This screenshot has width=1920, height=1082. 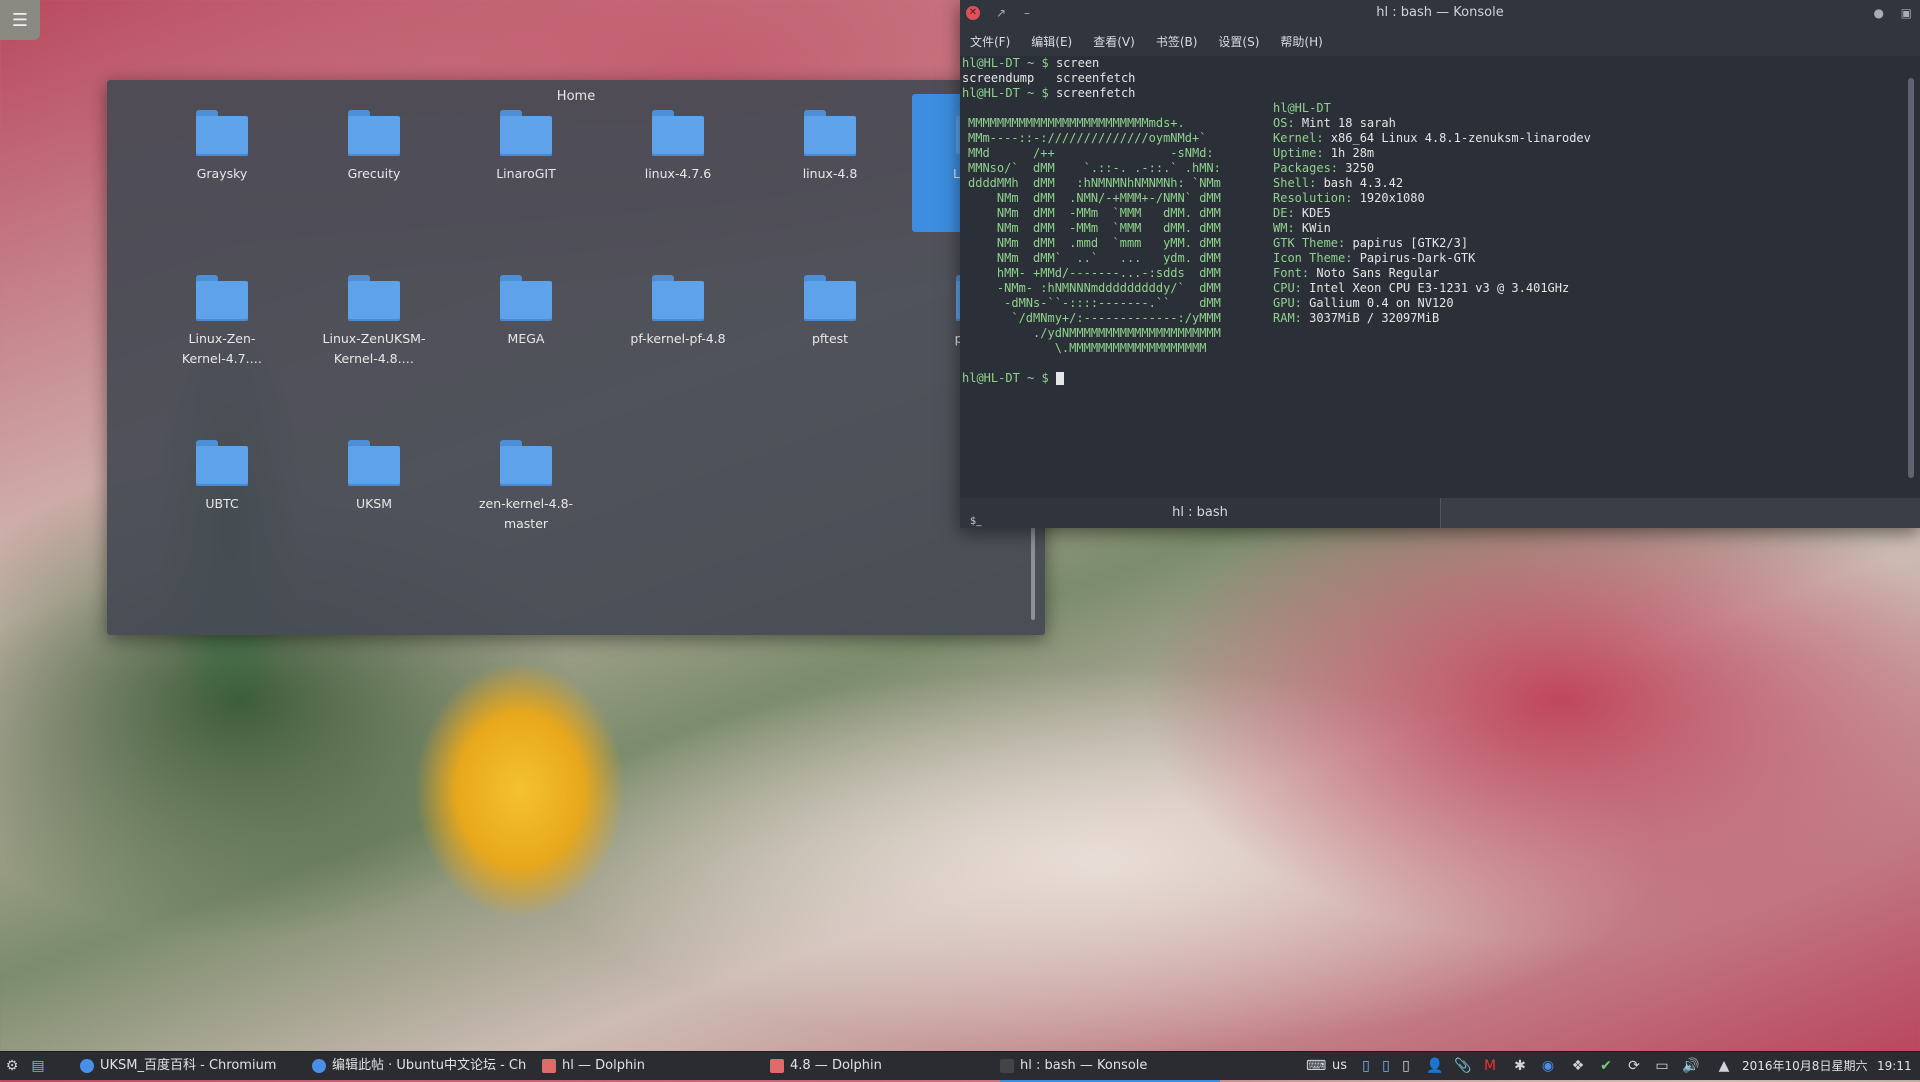 What do you see at coordinates (1316, 1066) in the screenshot?
I see `keyboard-icon: ⌨` at bounding box center [1316, 1066].